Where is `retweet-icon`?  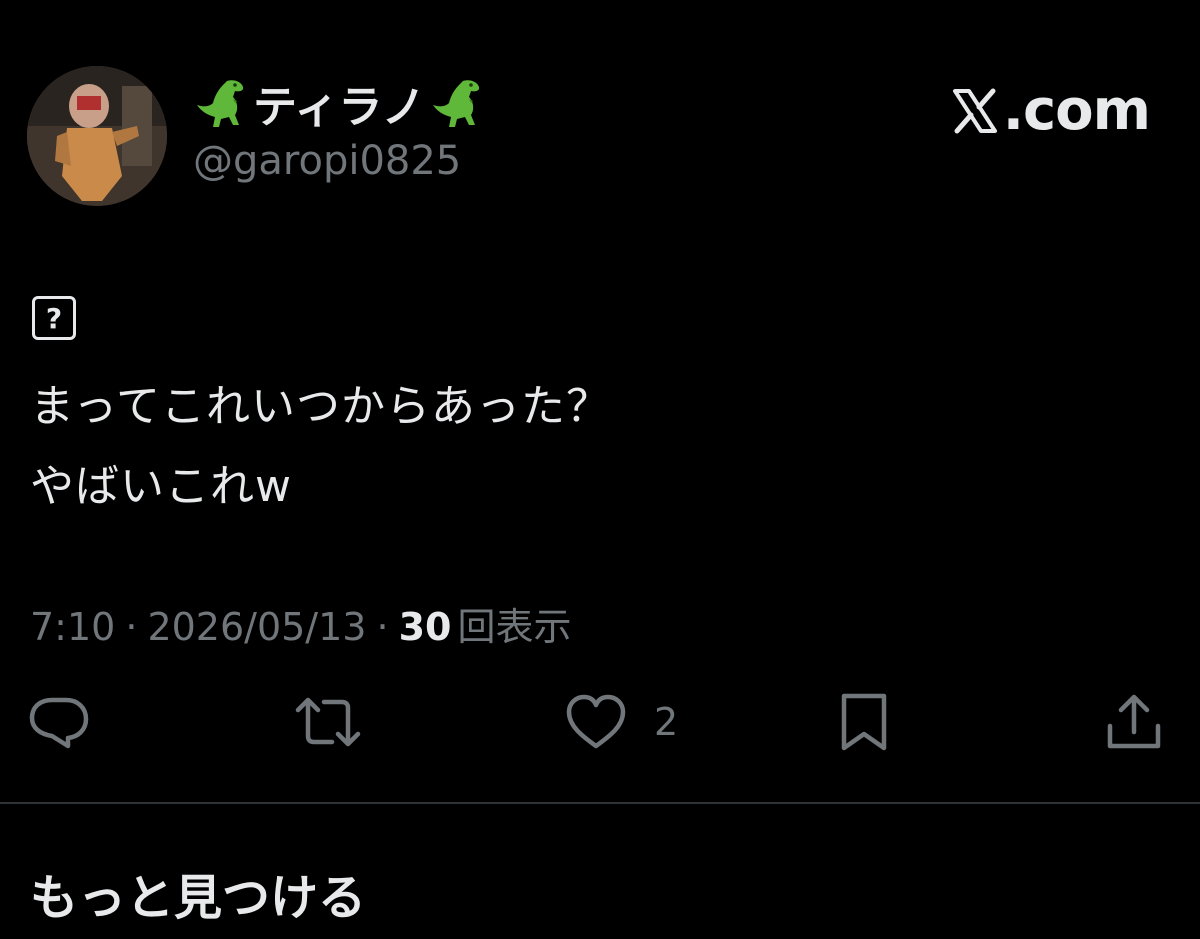
retweet-icon is located at coordinates (328, 722).